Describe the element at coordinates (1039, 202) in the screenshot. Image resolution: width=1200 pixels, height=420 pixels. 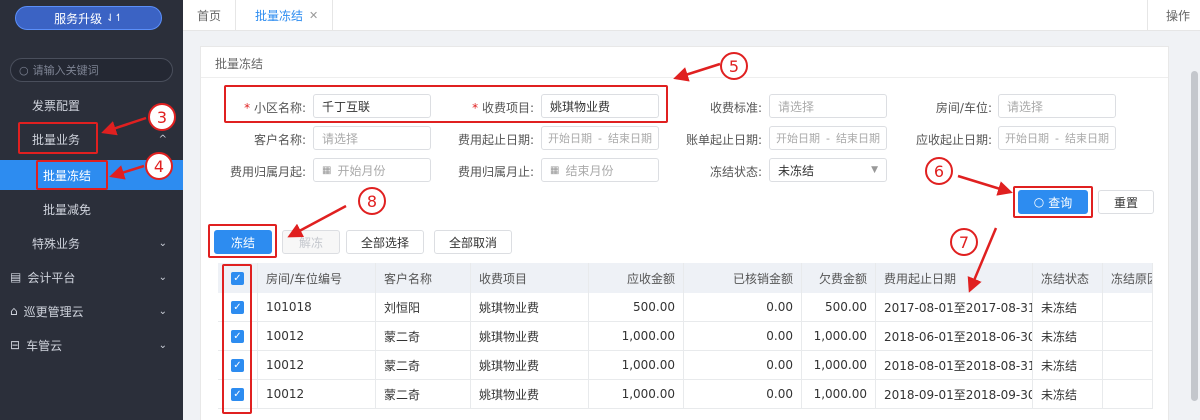
I see `search-icon: ○` at that location.